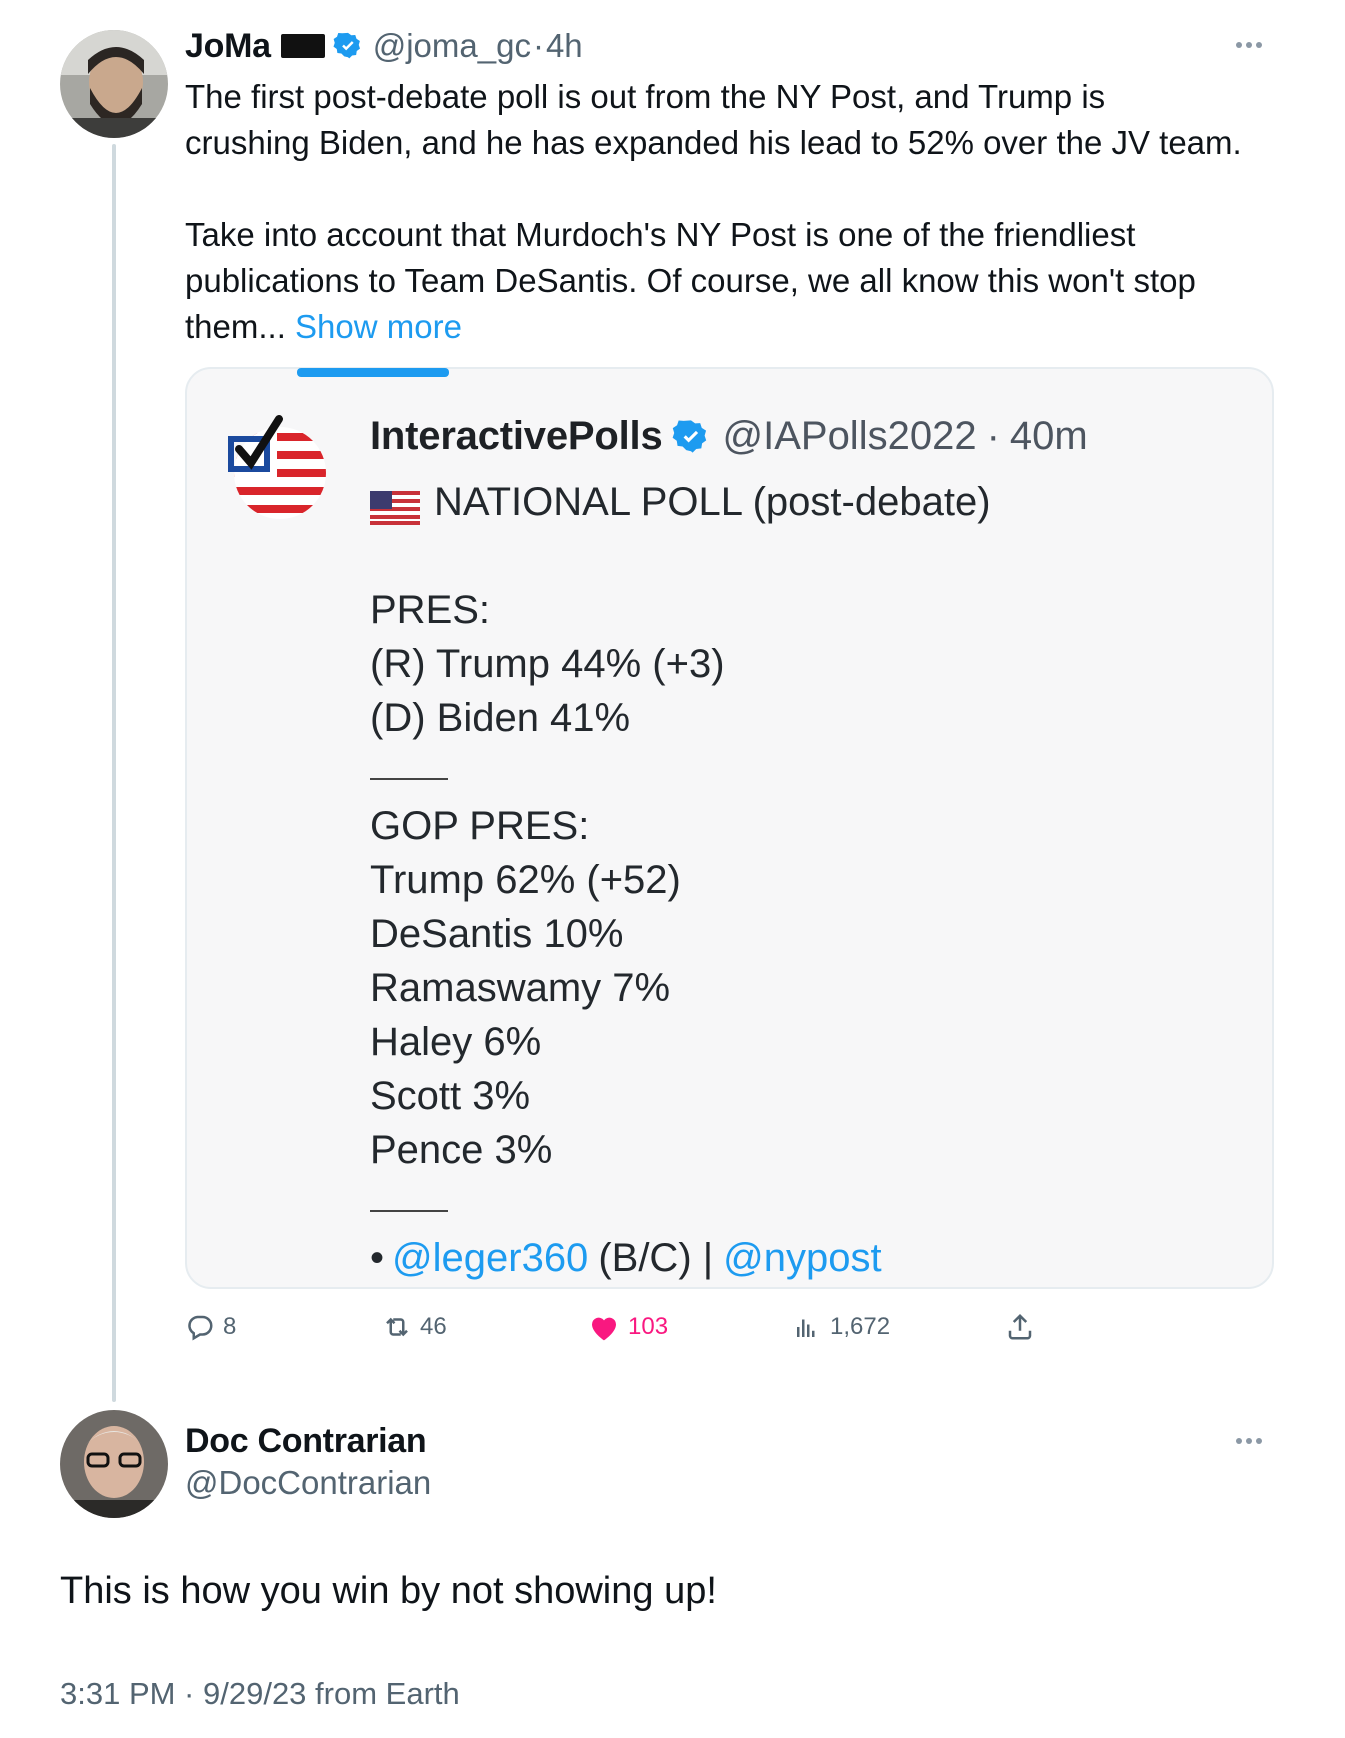  Describe the element at coordinates (525, 880) in the screenshot. I see `gop-result-trump: Trump 62% (+52)` at that location.